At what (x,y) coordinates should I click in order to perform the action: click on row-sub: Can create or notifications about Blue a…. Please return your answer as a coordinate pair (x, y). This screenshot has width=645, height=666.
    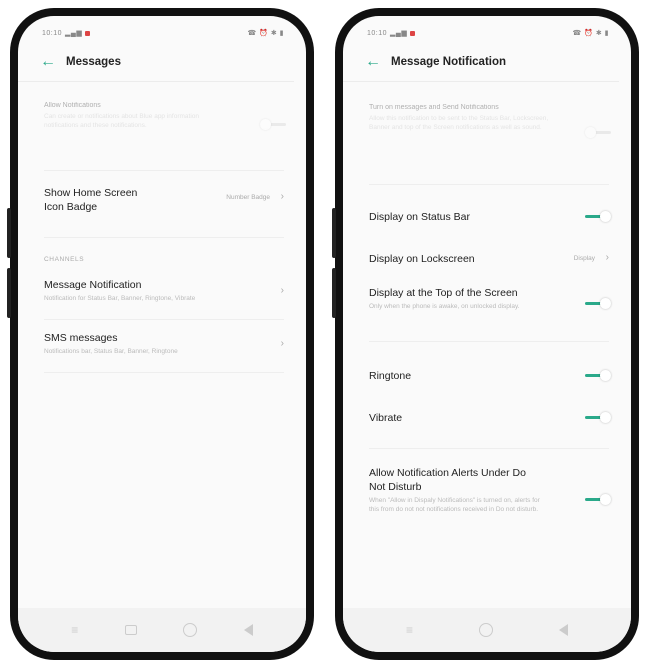
    Looking at the image, I should click on (122, 121).